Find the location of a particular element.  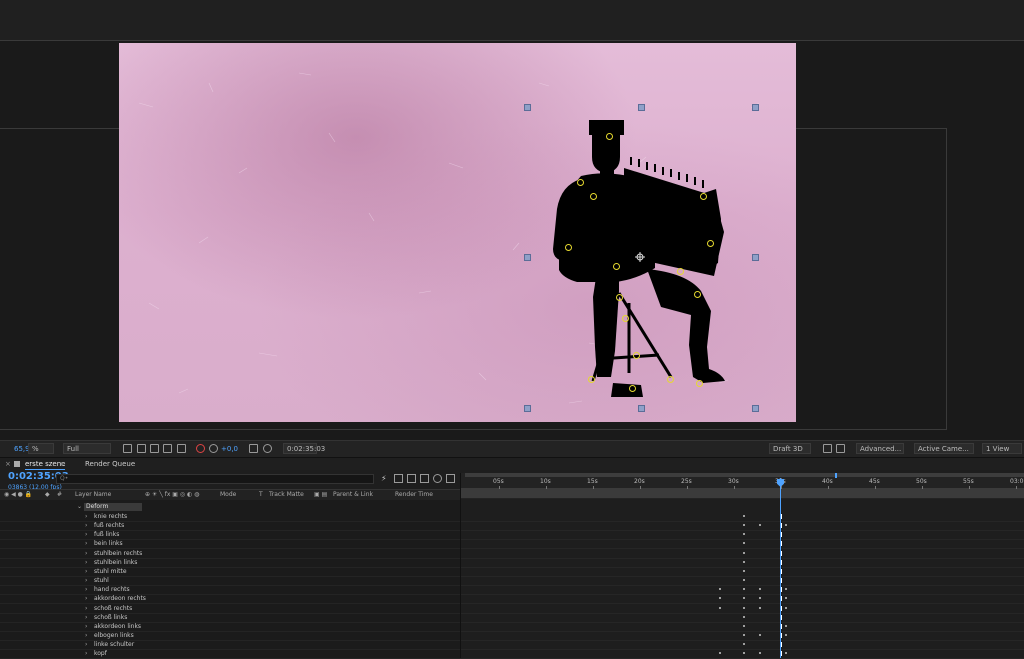

chevron-down-icon: ⌄ is located at coordinates (79, 506).